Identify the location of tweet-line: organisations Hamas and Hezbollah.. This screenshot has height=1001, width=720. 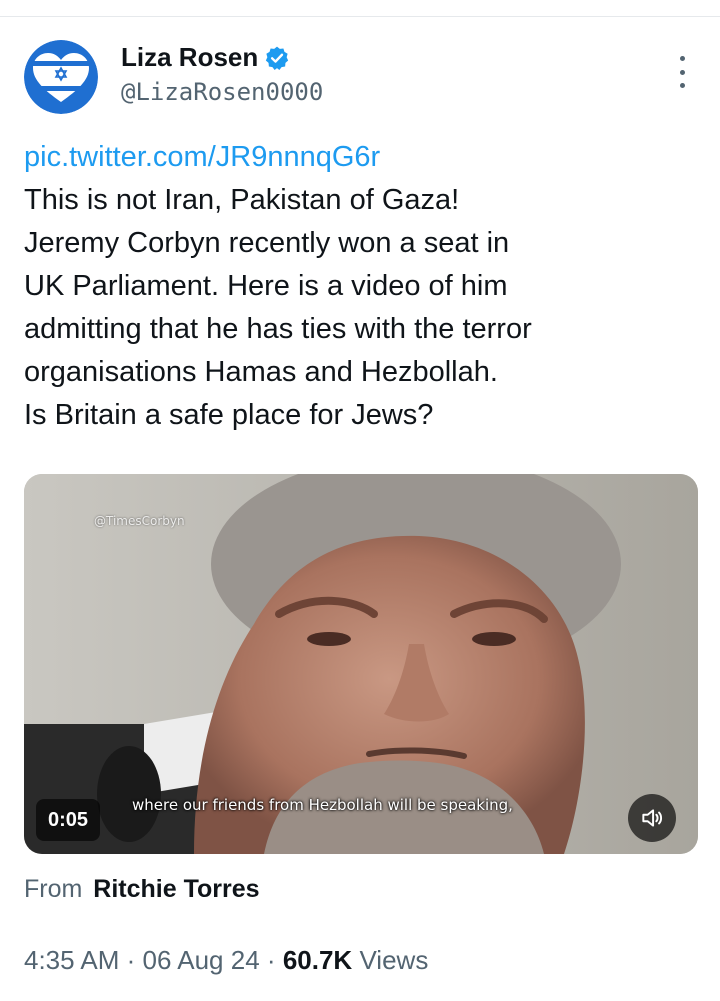
(261, 372).